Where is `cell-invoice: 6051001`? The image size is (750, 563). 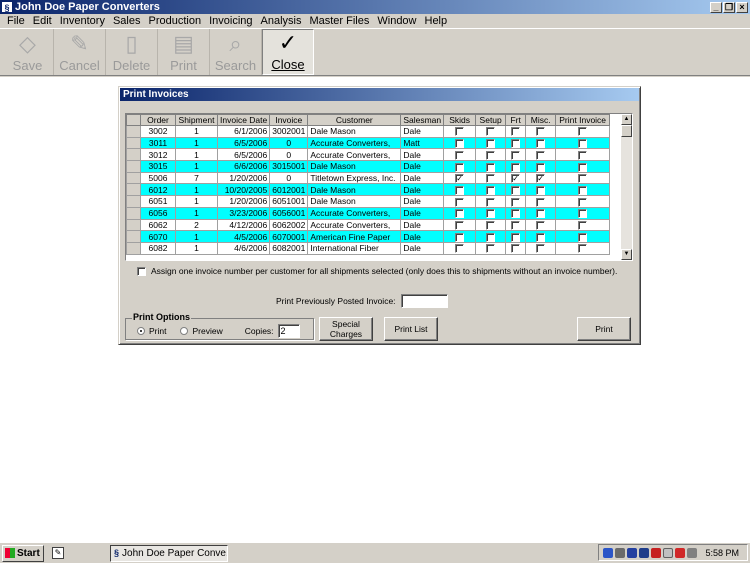 cell-invoice: 6051001 is located at coordinates (289, 201).